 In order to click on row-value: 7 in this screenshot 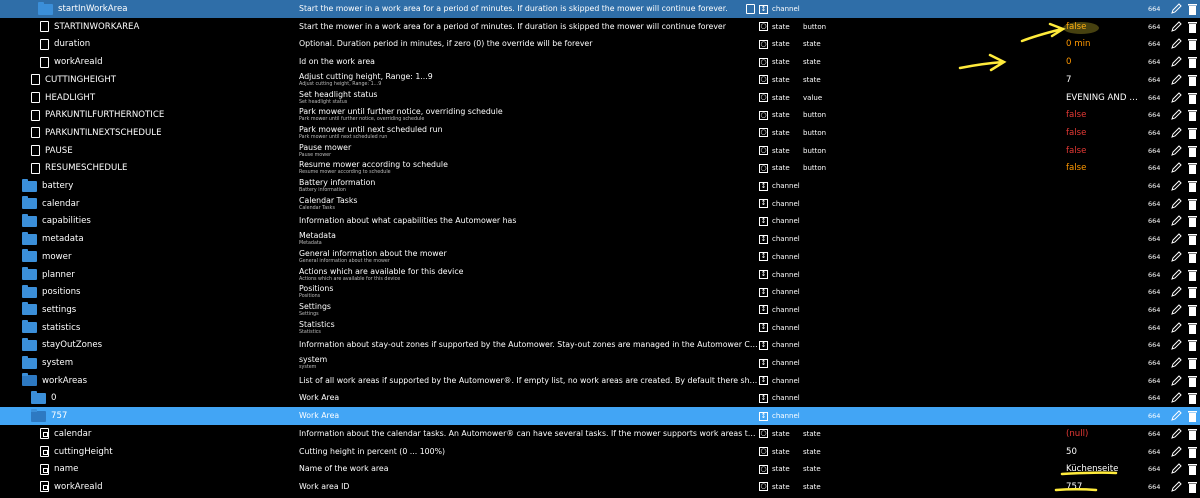, I will do `click(1105, 80)`.